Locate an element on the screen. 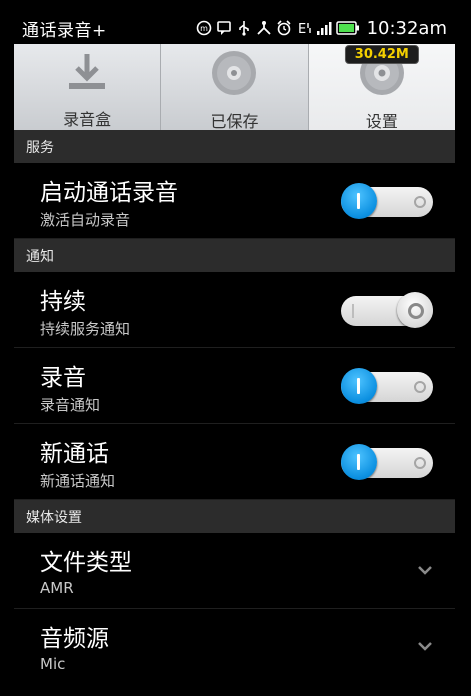  section-header-service: 服务 is located at coordinates (234, 146).